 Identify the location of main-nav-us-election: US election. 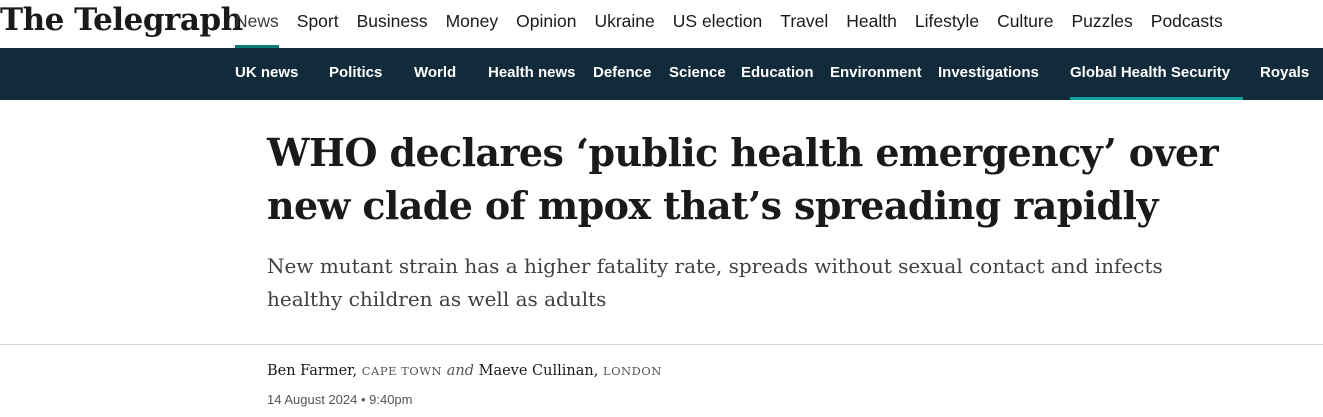
(718, 24).